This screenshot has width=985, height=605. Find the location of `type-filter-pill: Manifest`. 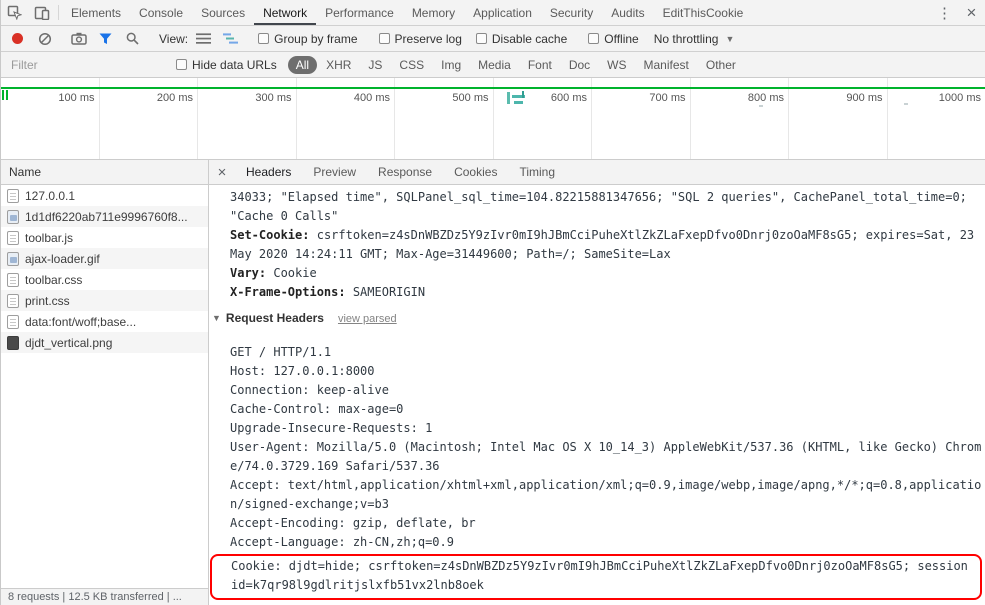

type-filter-pill: Manifest is located at coordinates (666, 65).